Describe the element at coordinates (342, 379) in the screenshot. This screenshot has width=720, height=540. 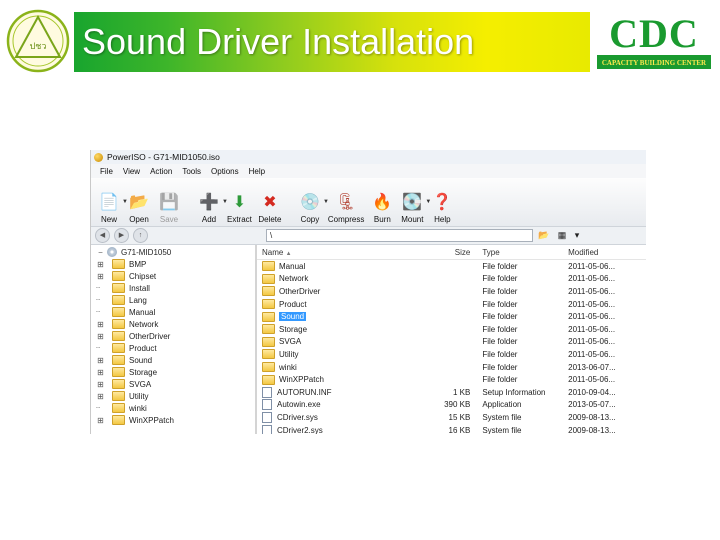
I see `file-name-cell: WinXPPatch` at that location.